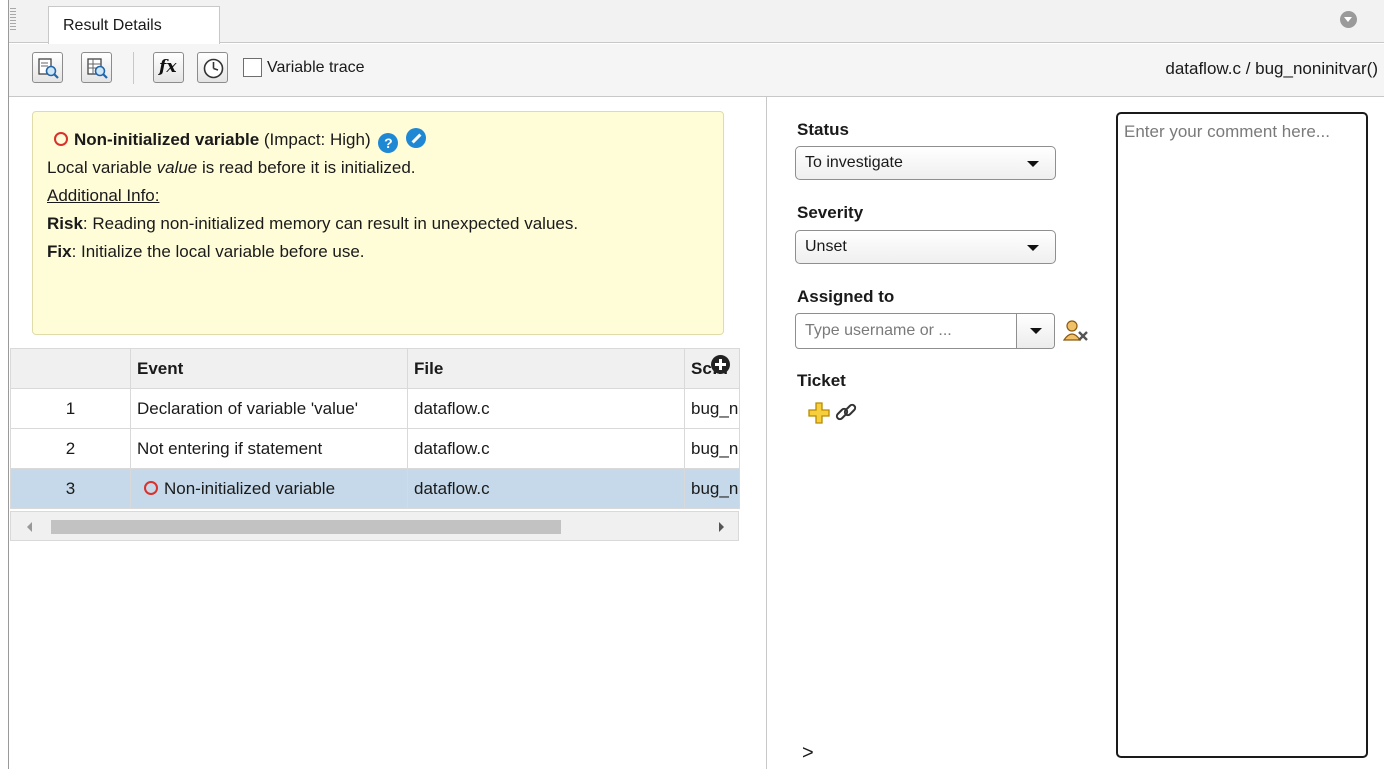 This screenshot has width=1384, height=769. I want to click on row-number: 2, so click(70, 448).